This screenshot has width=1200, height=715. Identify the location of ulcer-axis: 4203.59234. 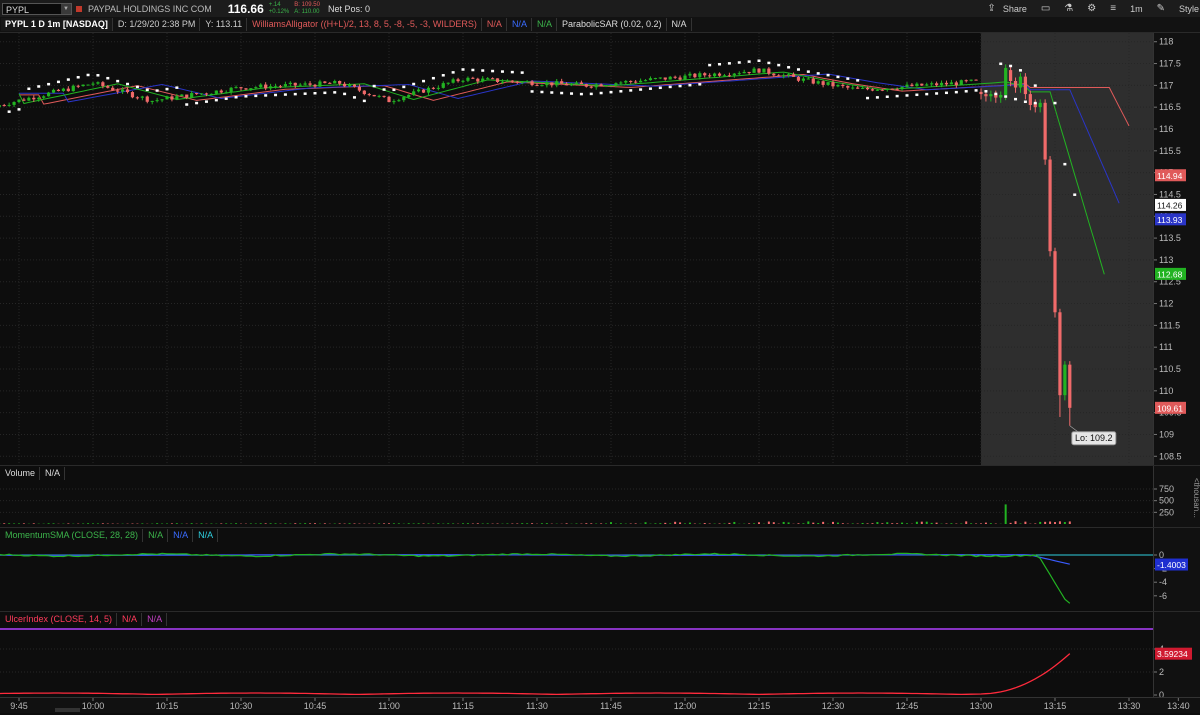
(1176, 655).